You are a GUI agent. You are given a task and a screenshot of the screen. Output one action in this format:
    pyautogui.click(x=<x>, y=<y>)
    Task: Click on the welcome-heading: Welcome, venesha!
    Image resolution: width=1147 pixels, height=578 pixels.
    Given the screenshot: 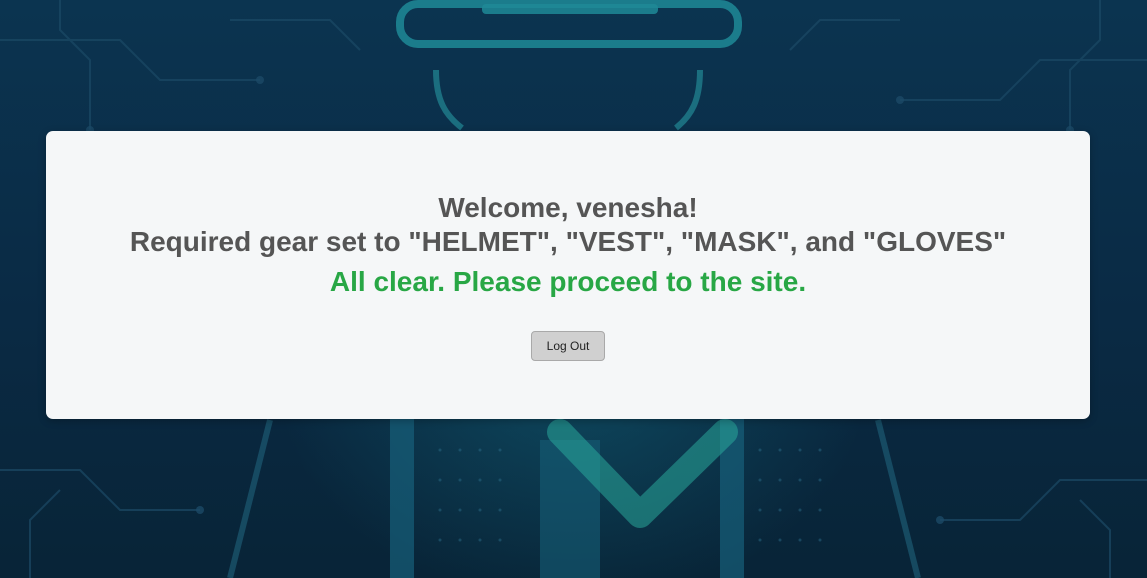 What is the action you would take?
    pyautogui.click(x=568, y=207)
    